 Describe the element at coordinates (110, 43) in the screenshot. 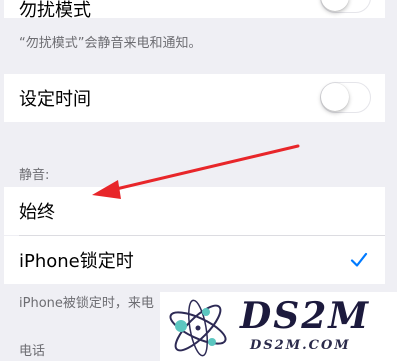

I see `dnd-caption: “勿扰模式”会静音来电和通知。` at that location.